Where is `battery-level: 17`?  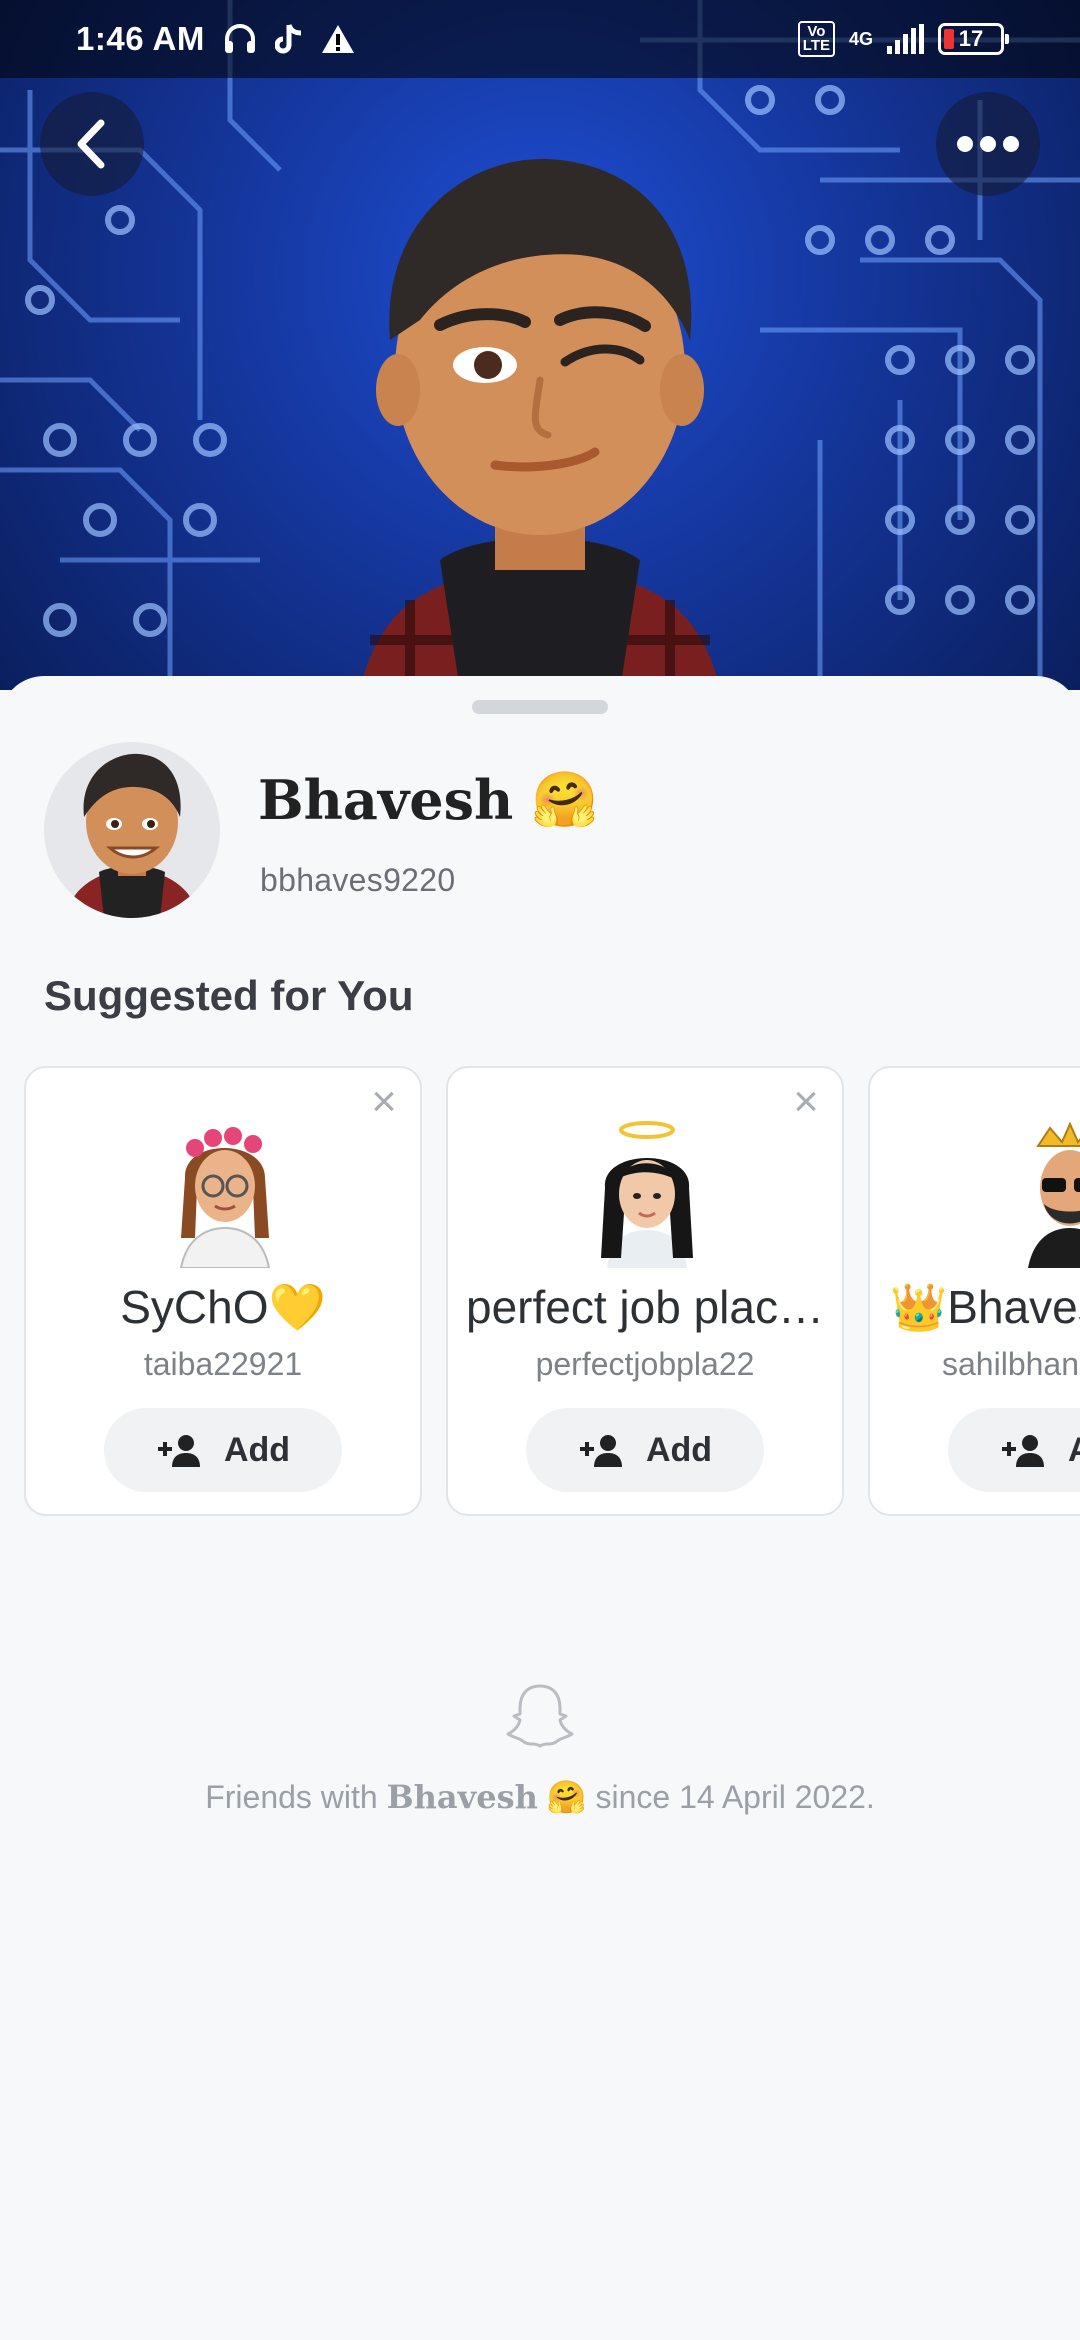
battery-level: 17 is located at coordinates (971, 38).